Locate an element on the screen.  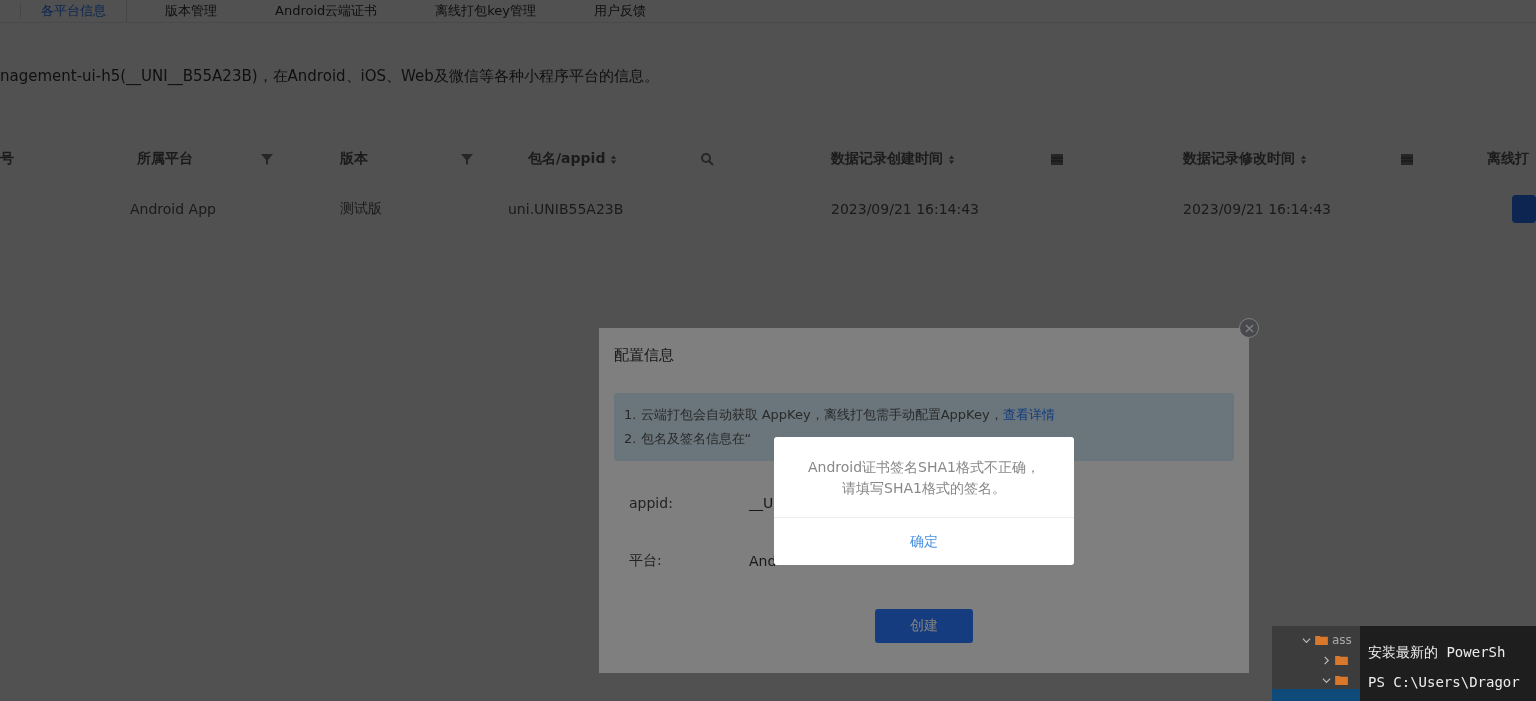
chevron-right-icon is located at coordinates (1326, 660).